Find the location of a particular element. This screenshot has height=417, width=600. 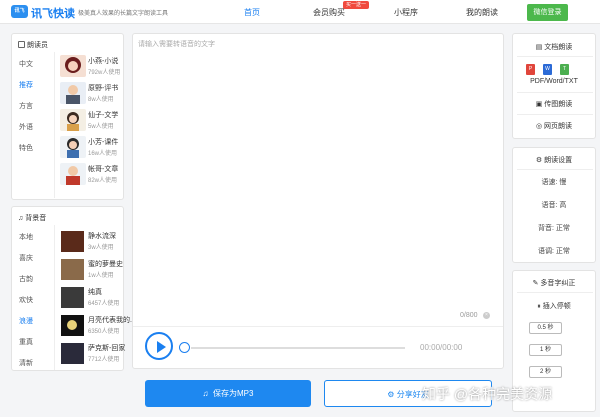

word-icon: W is located at coordinates (547, 69).